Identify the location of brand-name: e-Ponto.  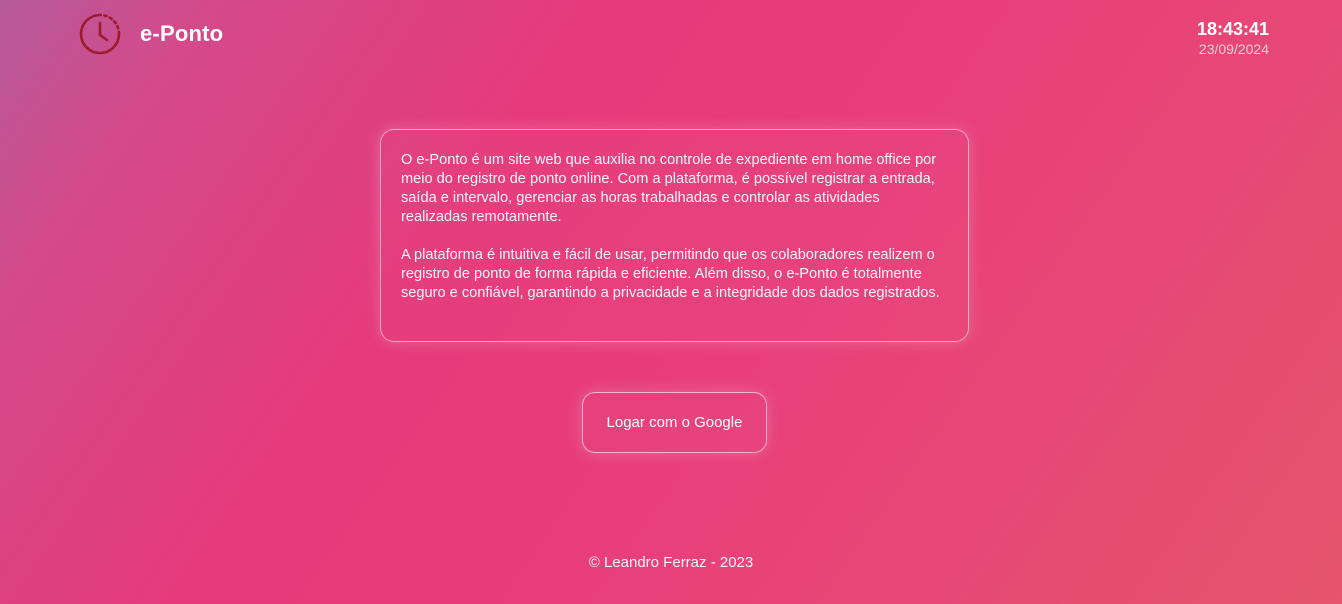
(182, 33).